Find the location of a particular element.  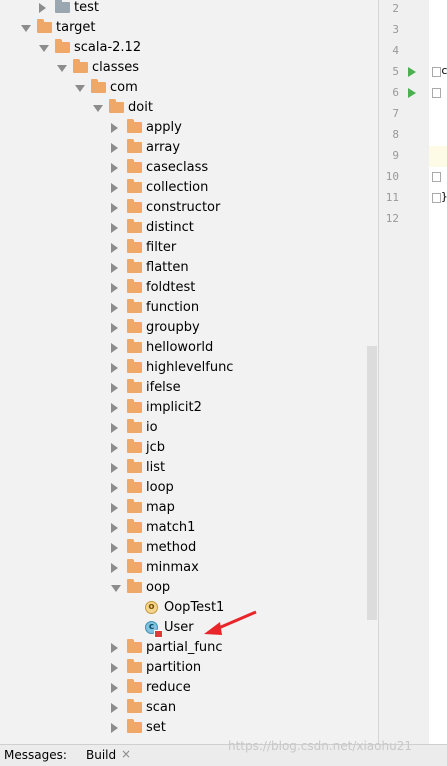

tree-folder-com: com is located at coordinates (189, 88).